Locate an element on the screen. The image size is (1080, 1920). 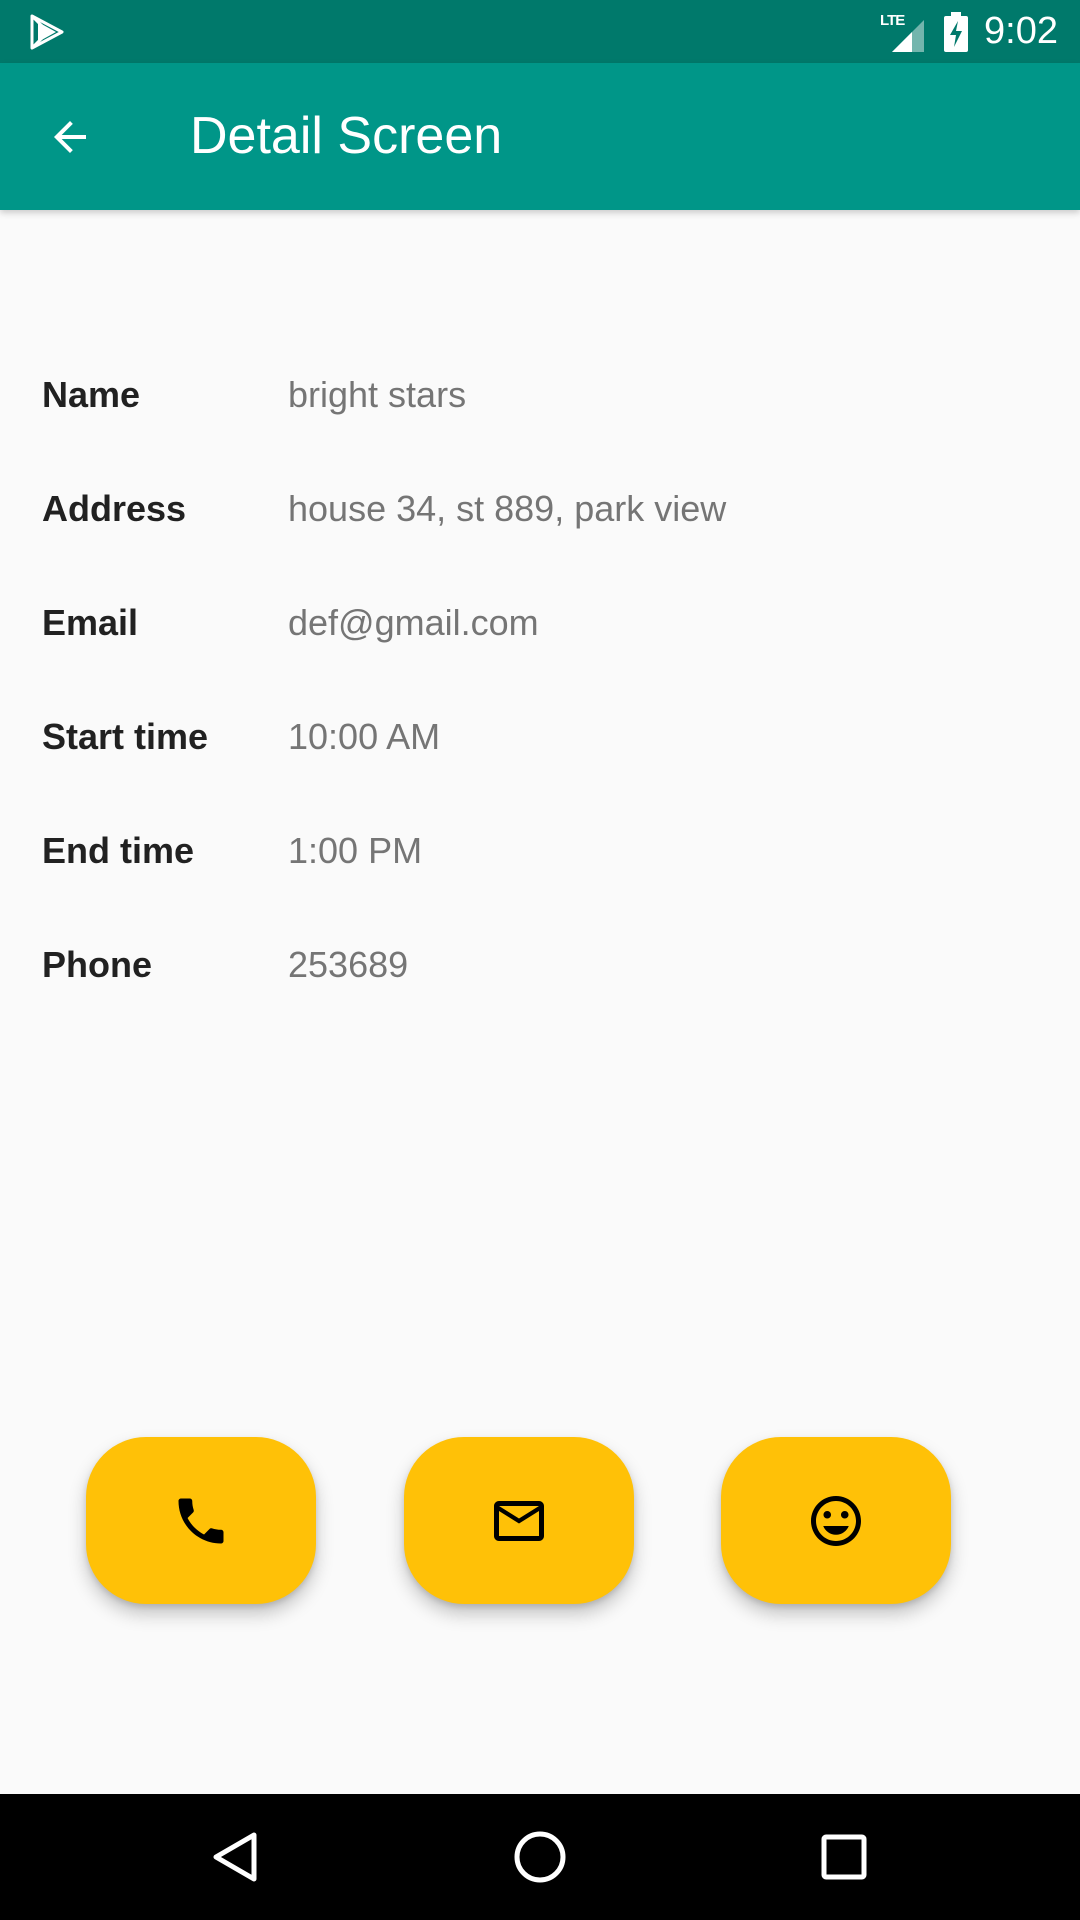
detail-row-name: Name bright stars is located at coordinates (540, 409).